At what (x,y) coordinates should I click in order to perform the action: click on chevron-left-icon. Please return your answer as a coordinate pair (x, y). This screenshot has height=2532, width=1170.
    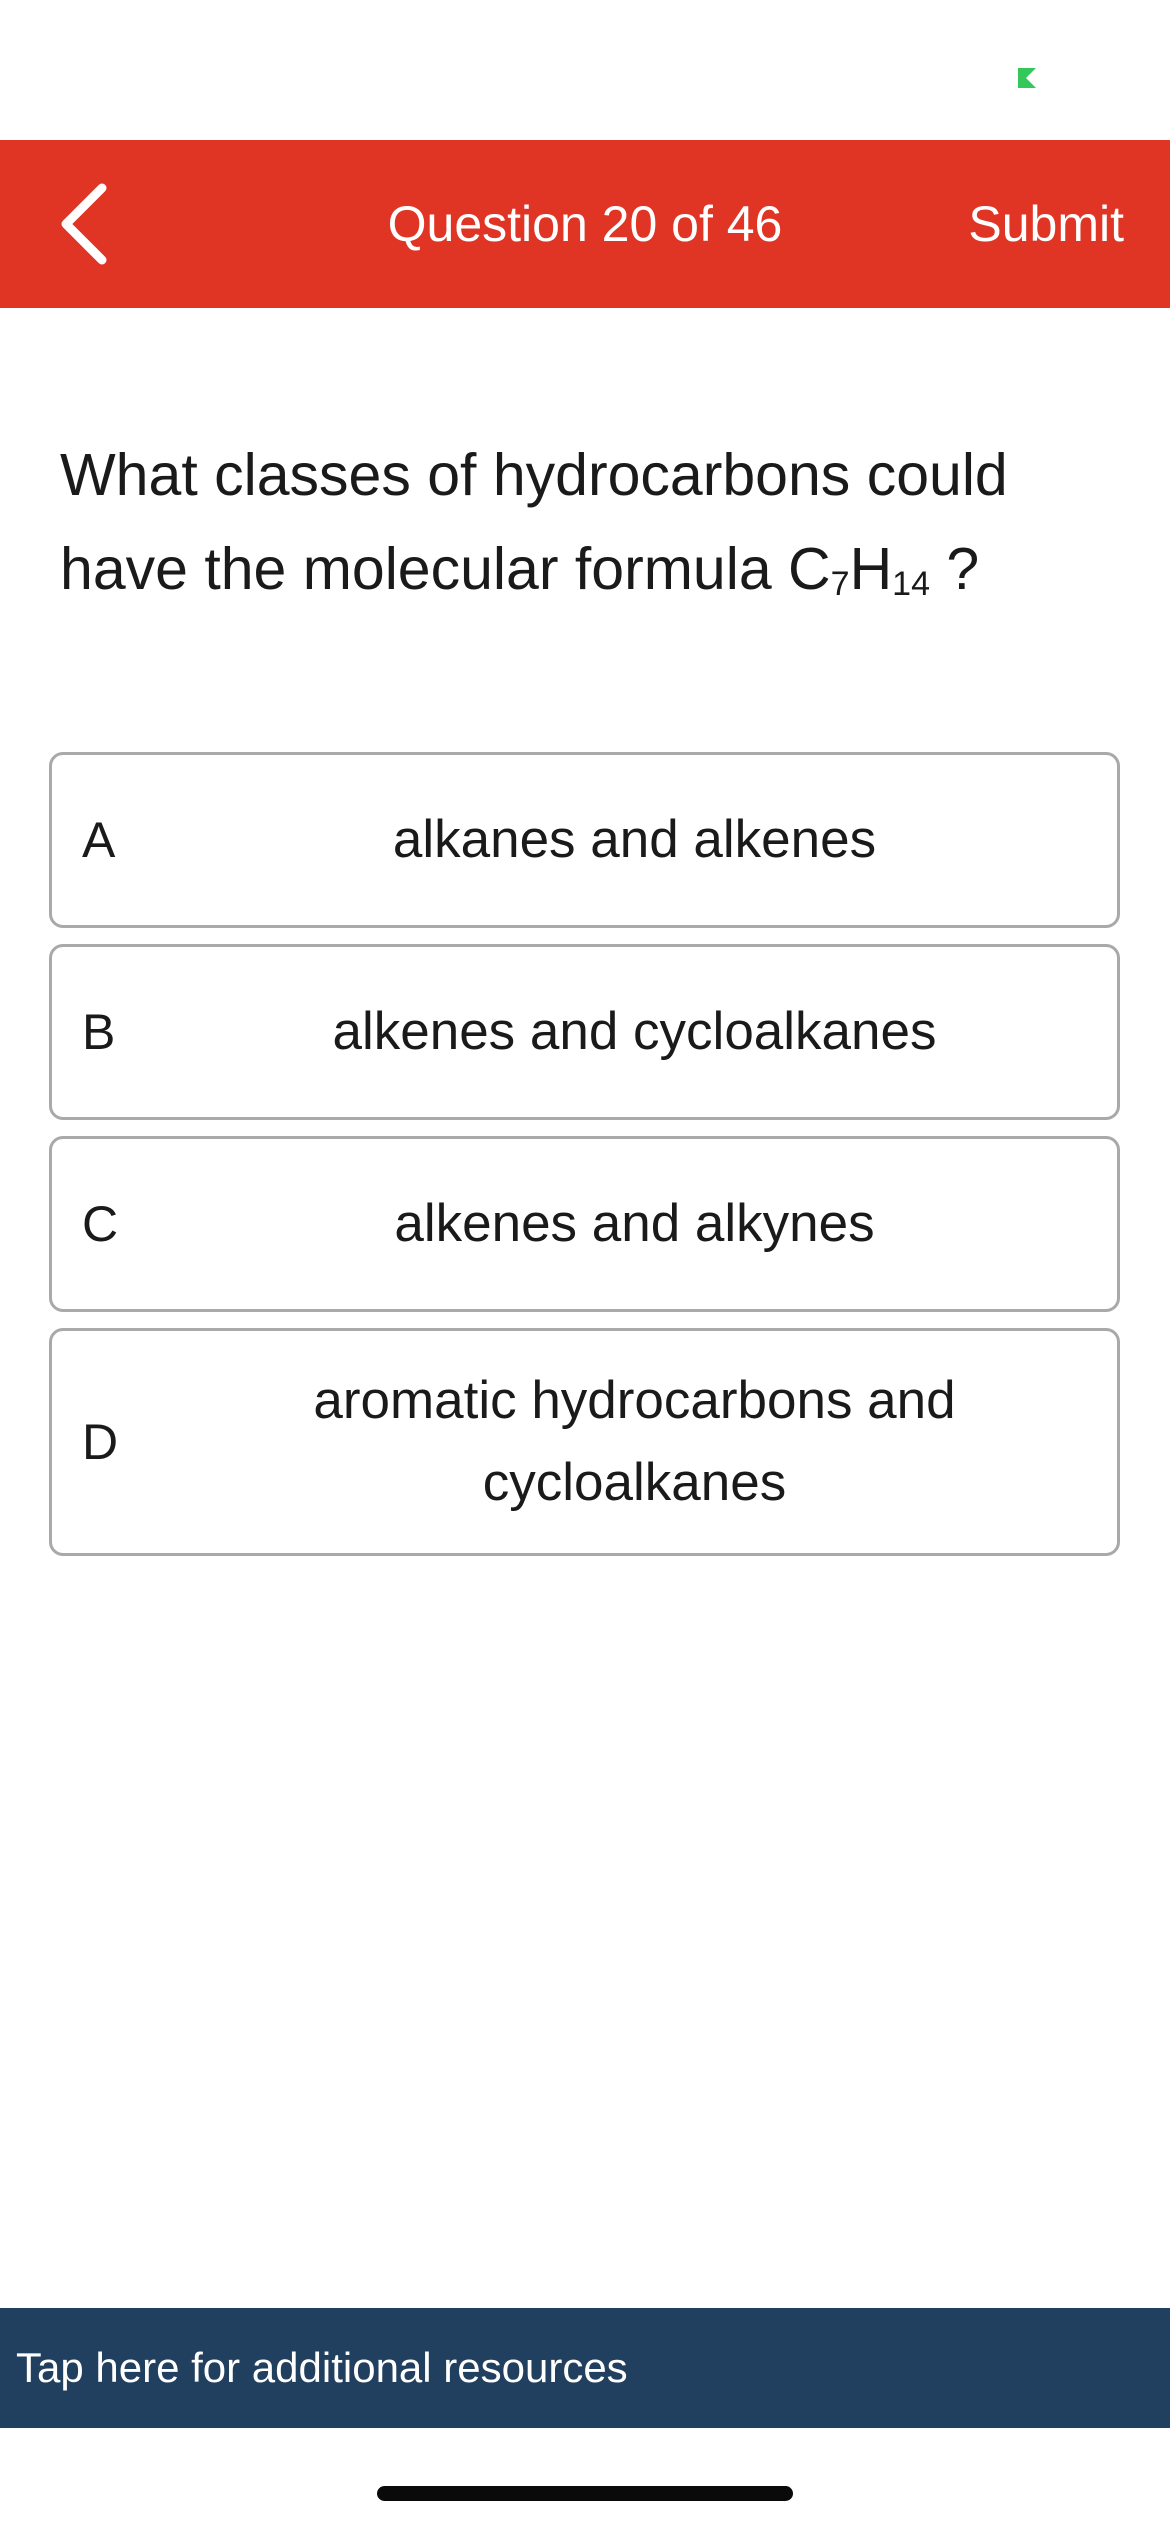
    Looking at the image, I should click on (84, 224).